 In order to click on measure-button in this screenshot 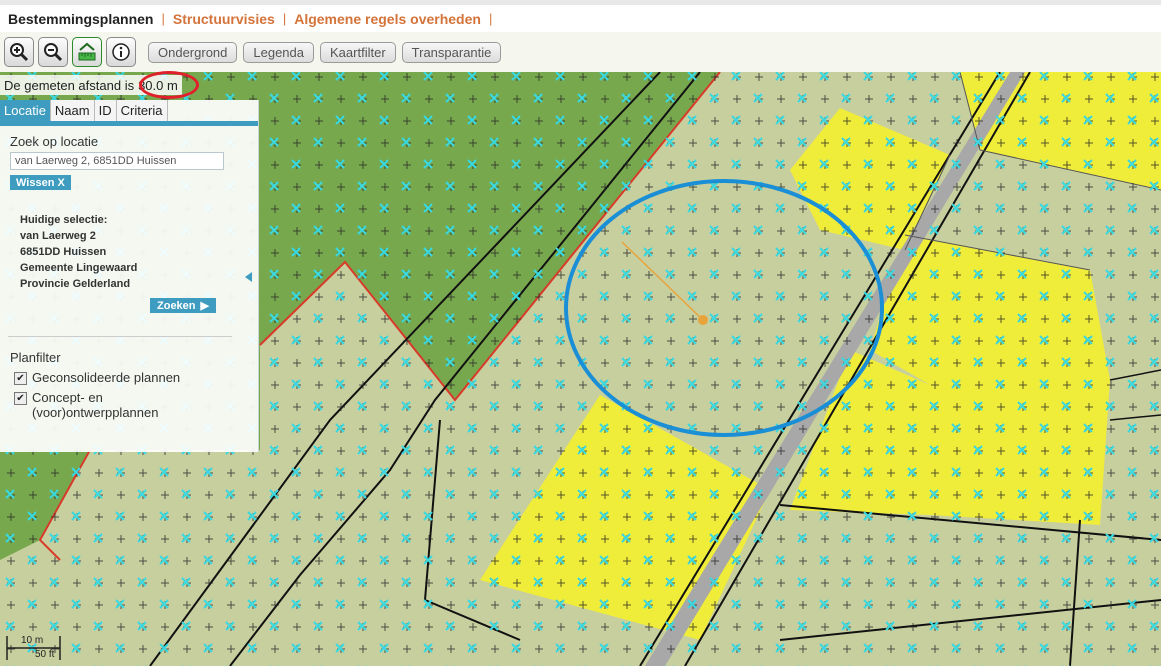, I will do `click(87, 52)`.